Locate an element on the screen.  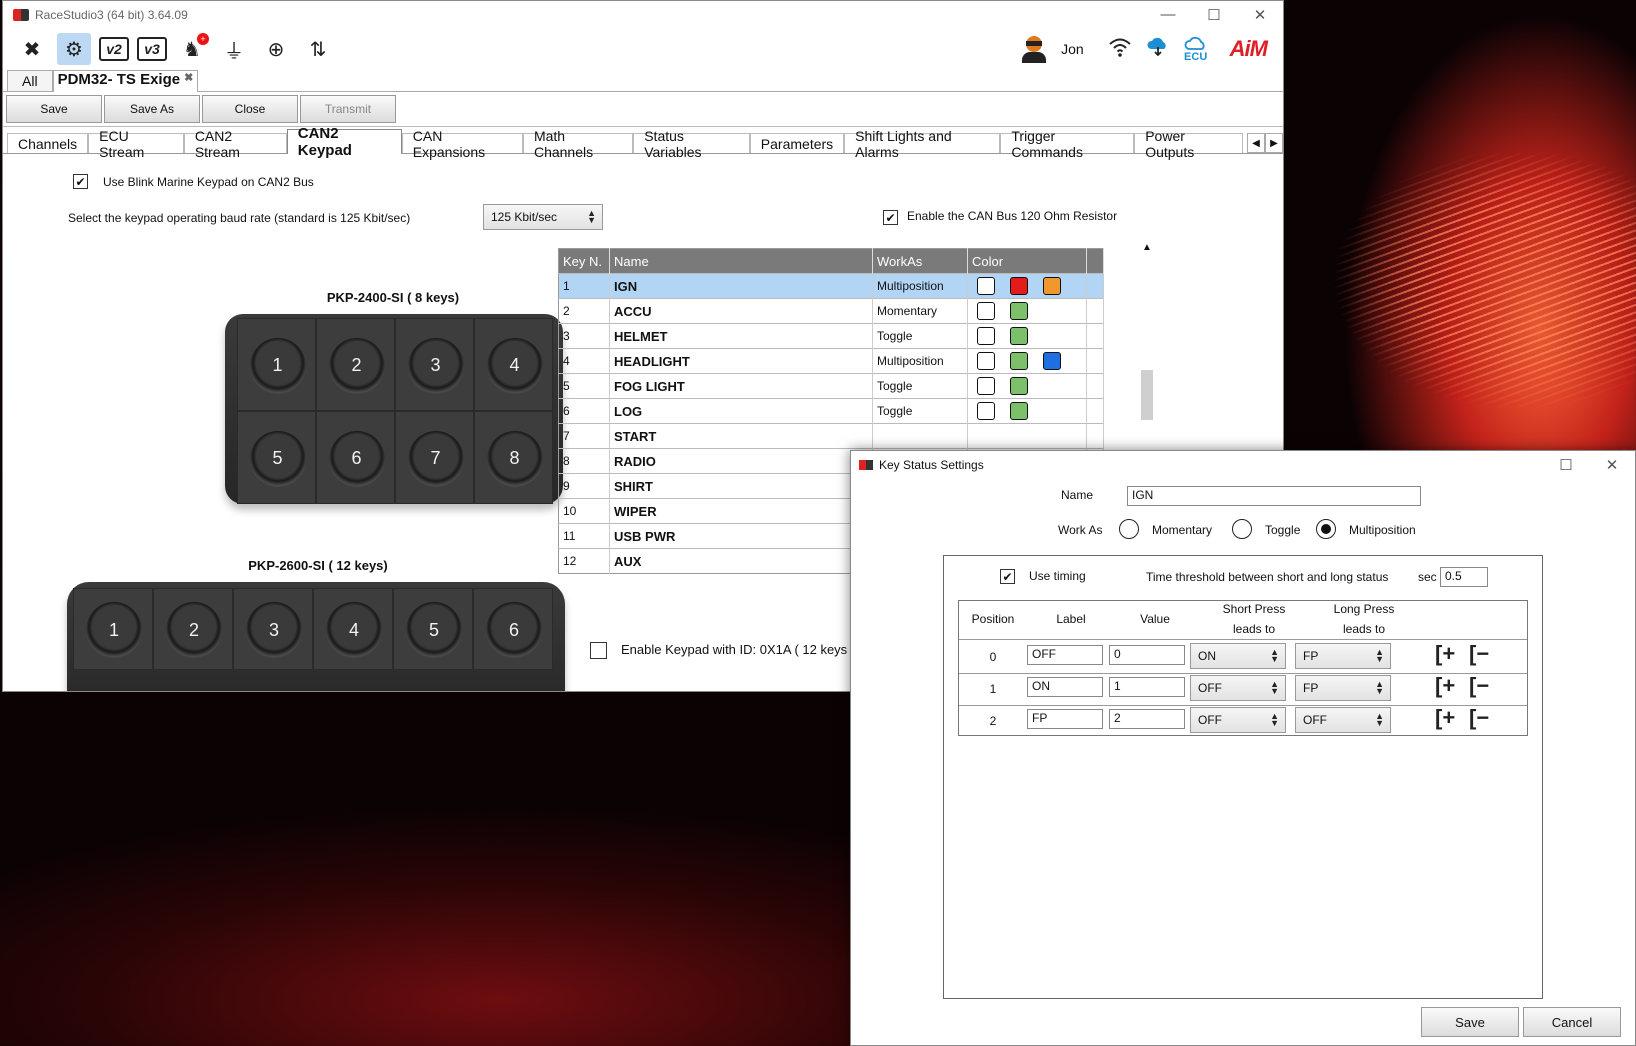
short-press-select: ON ▲ ▼ is located at coordinates (1238, 656).